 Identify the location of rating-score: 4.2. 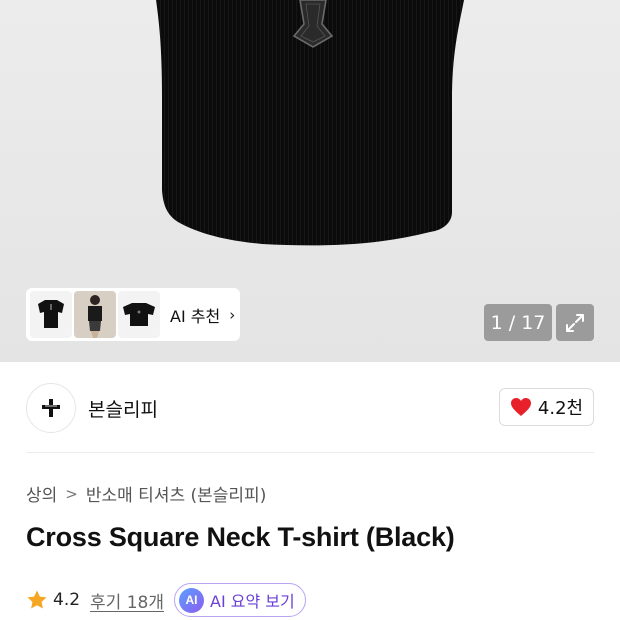
(67, 600).